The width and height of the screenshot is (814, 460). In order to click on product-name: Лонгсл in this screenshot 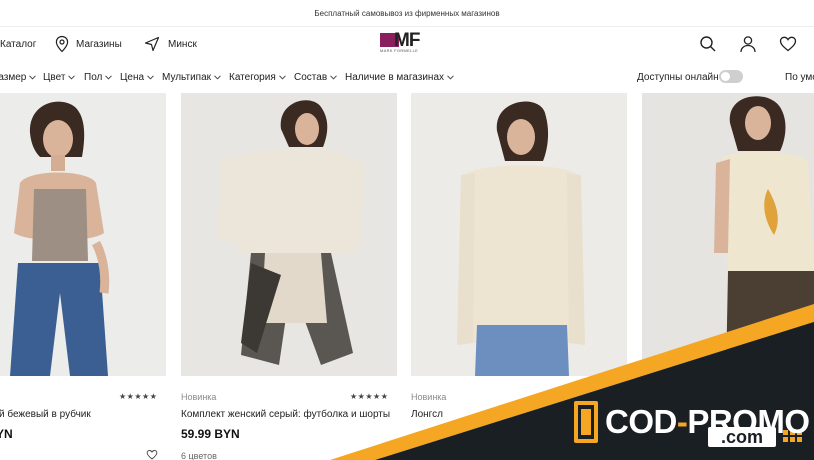, I will do `click(427, 414)`.